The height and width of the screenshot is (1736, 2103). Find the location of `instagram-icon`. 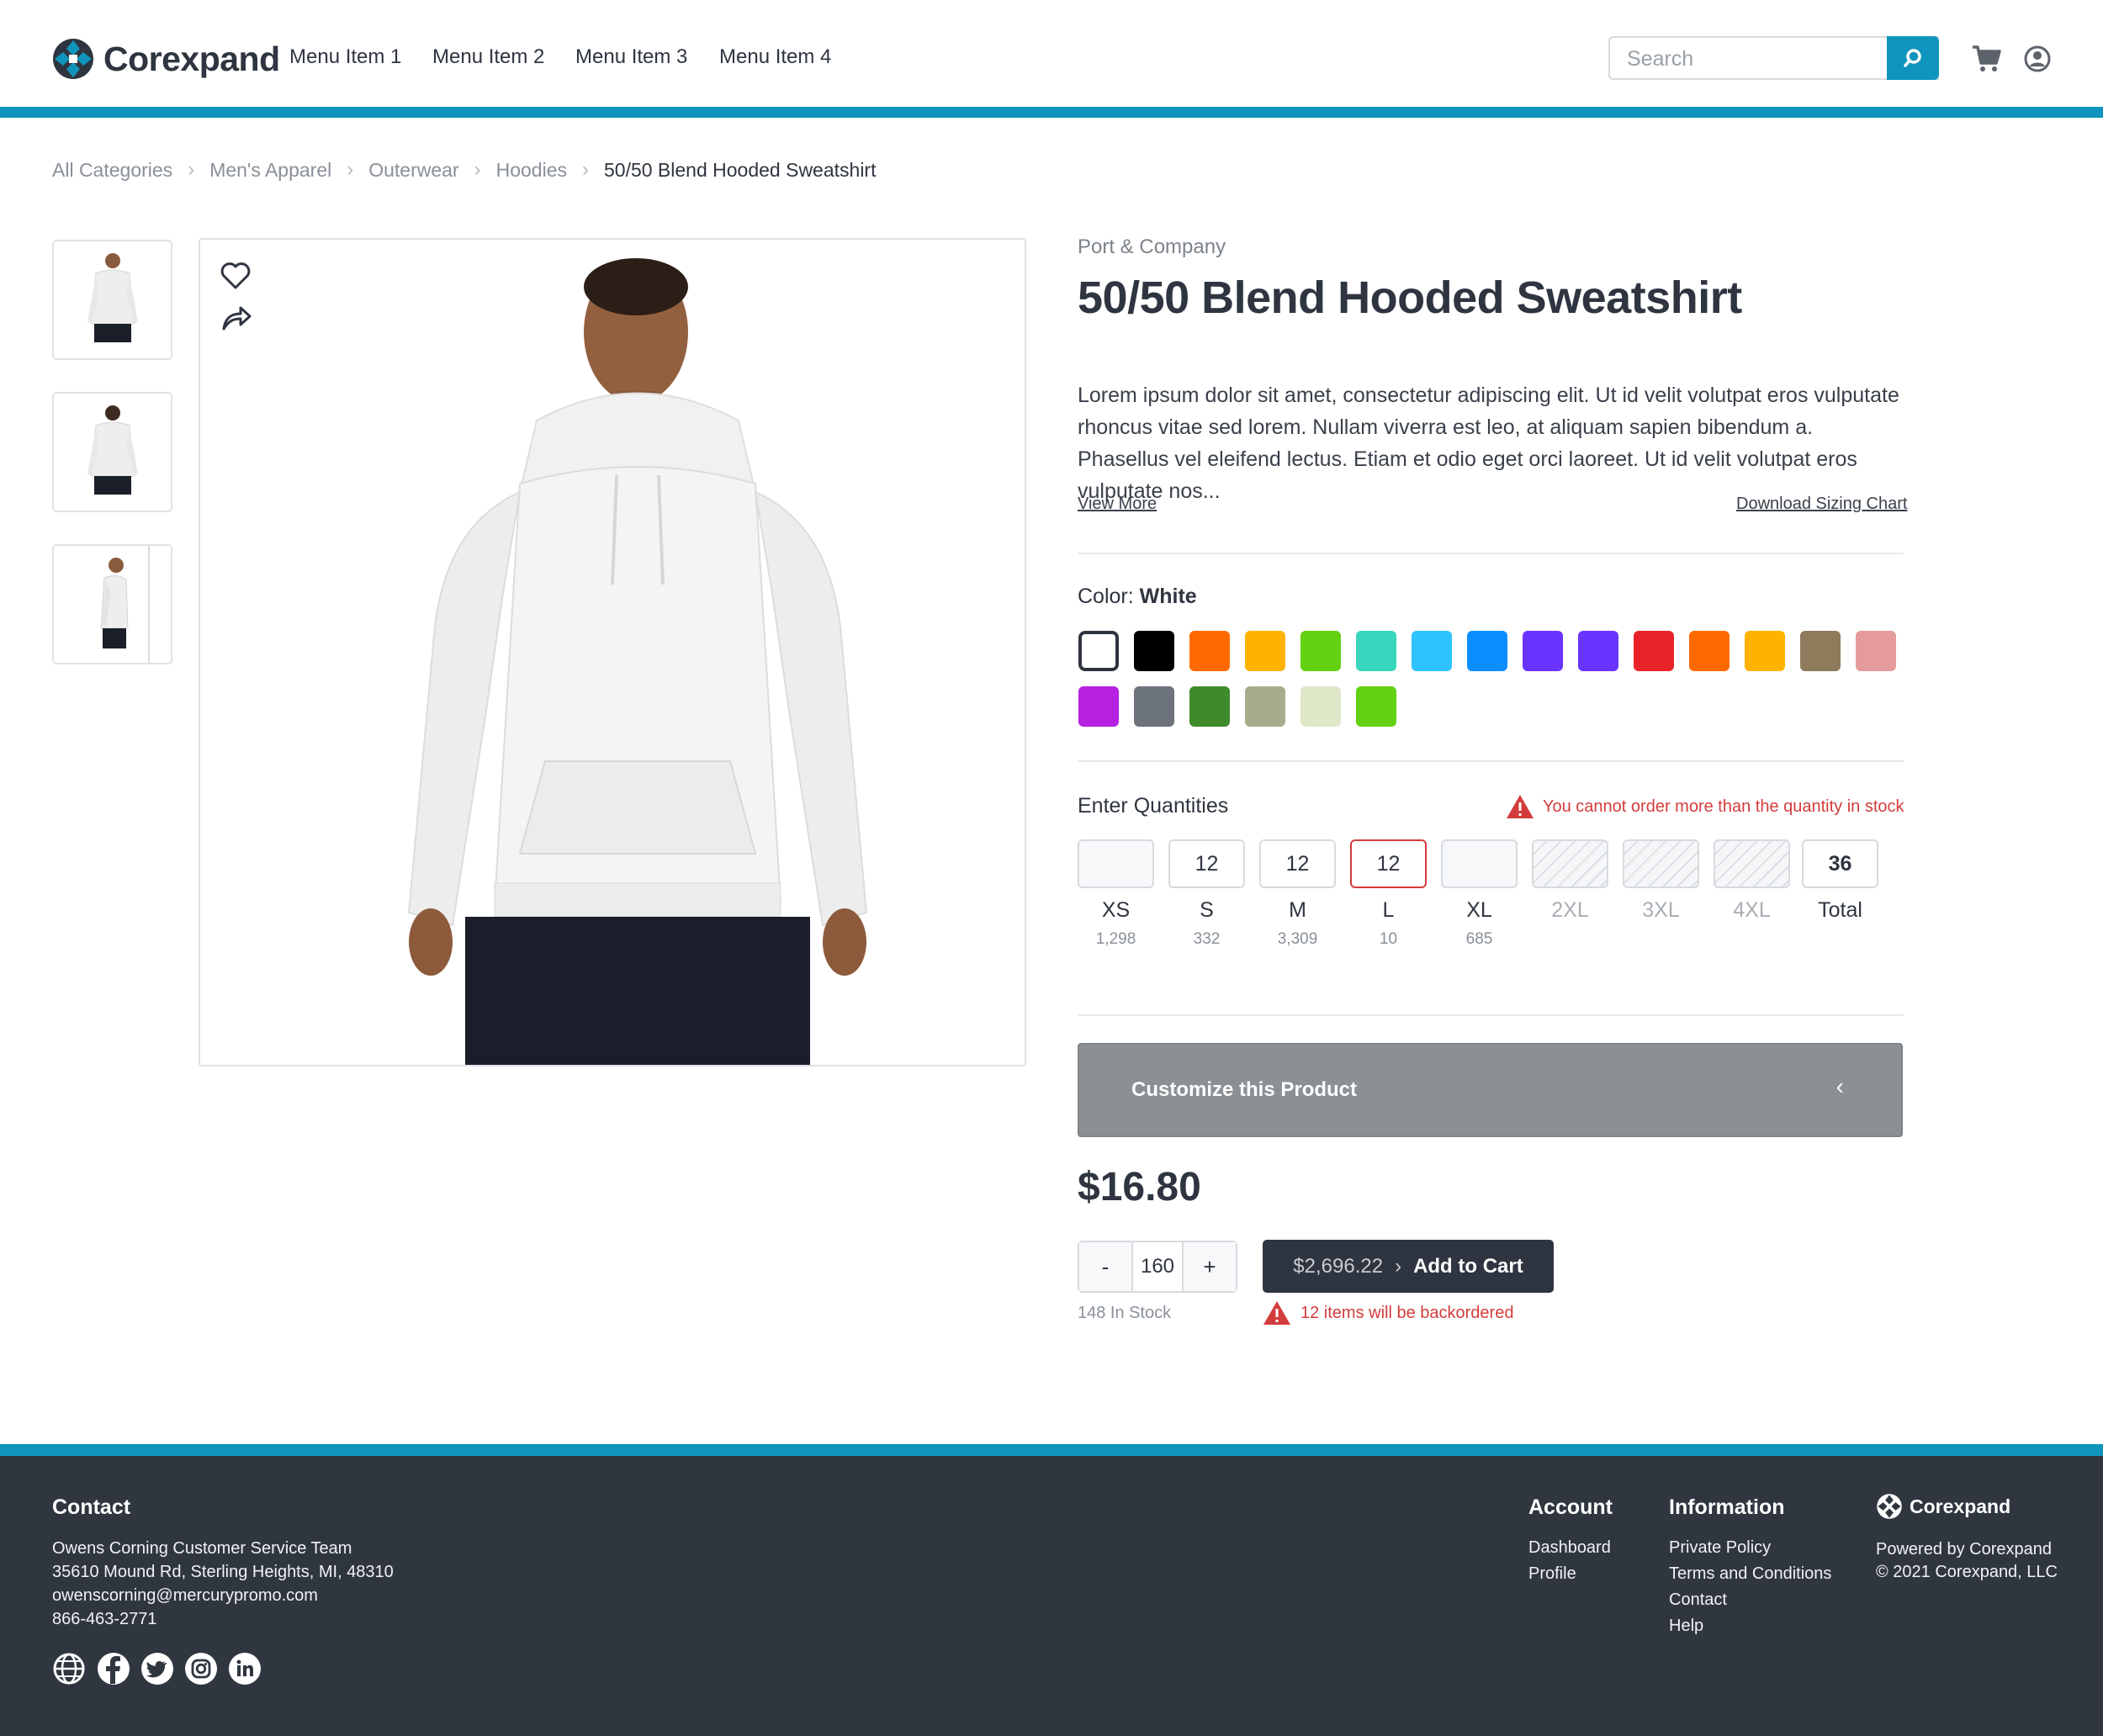

instagram-icon is located at coordinates (201, 1669).